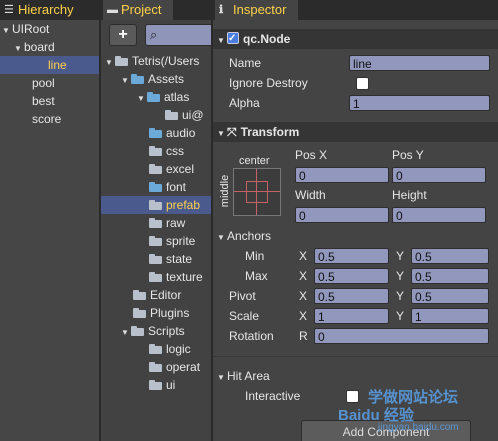 Image resolution: width=498 pixels, height=441 pixels. Describe the element at coordinates (303, 336) in the screenshot. I see `rotation-r-label: R` at that location.